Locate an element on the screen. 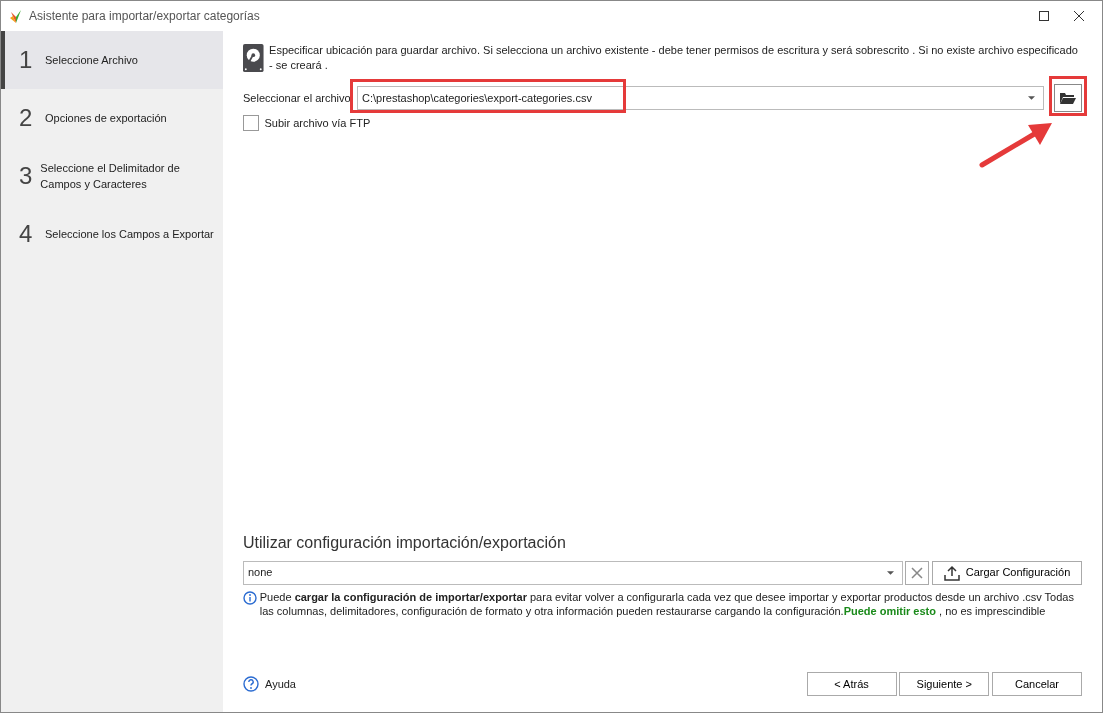  clear-button is located at coordinates (917, 572).